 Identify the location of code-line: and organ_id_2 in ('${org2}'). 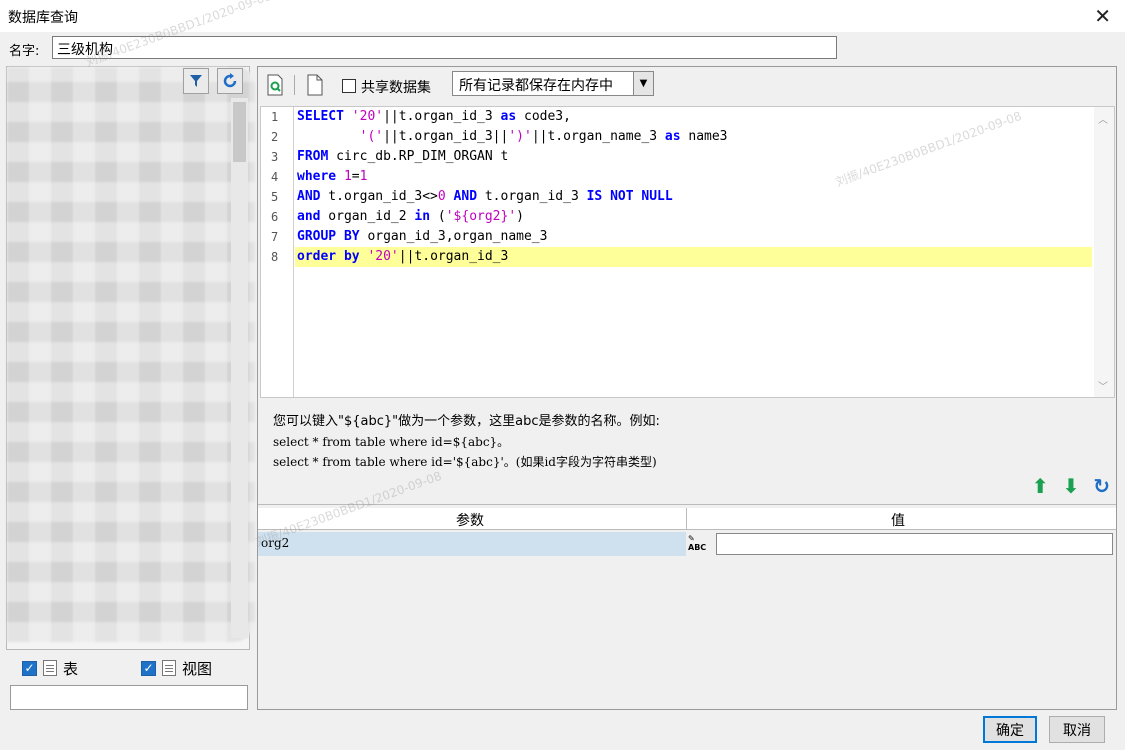
(410, 216).